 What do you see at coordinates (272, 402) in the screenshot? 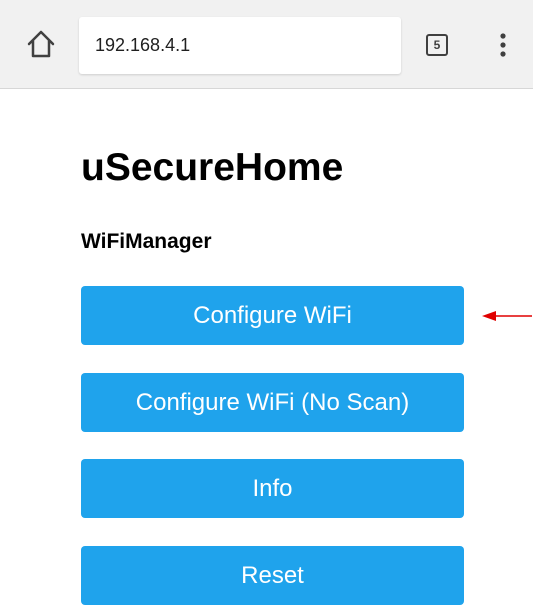
I see `configure-wifi-no-scan-button: Configure WiFi (No Scan)` at bounding box center [272, 402].